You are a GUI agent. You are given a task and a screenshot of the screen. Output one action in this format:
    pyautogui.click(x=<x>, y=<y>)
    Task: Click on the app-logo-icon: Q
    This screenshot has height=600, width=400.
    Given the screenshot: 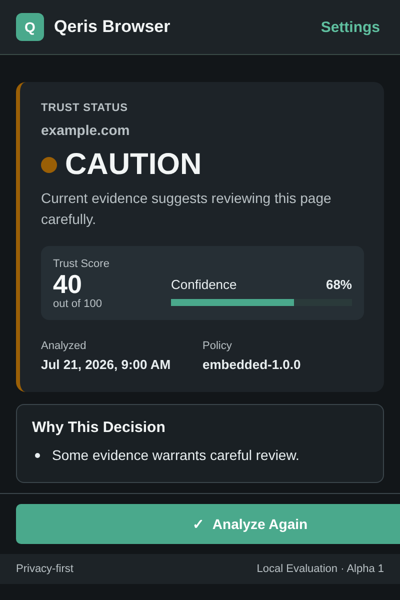 What is the action you would take?
    pyautogui.click(x=30, y=27)
    